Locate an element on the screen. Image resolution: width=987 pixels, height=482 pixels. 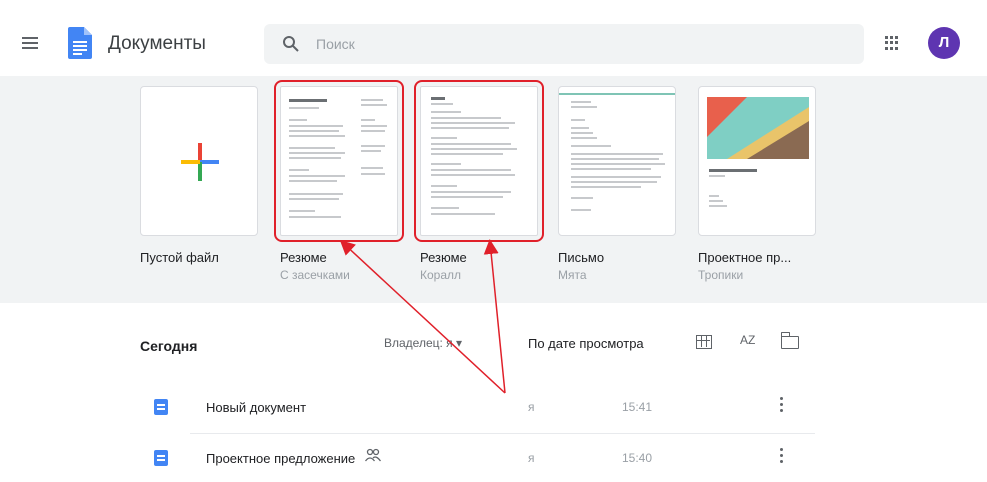
template-name: Письмо is located at coordinates (581, 257).